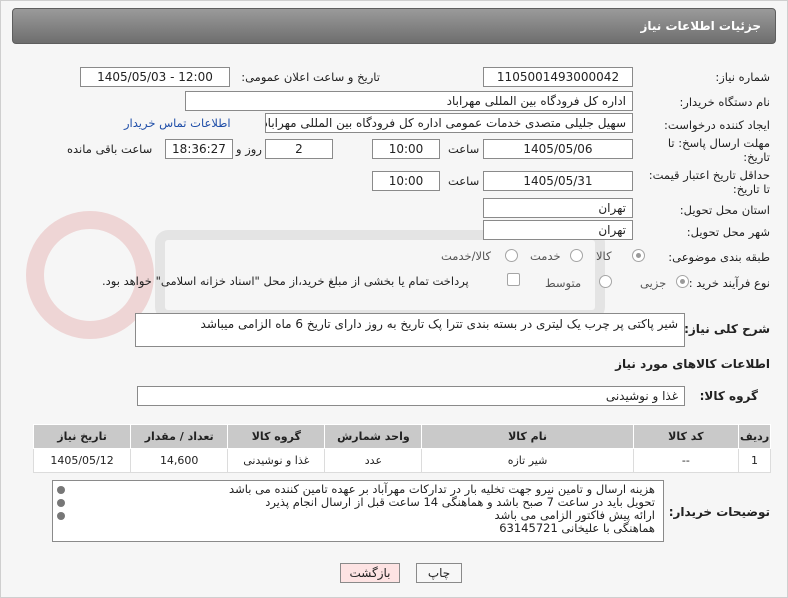 Image resolution: width=788 pixels, height=598 pixels. Describe the element at coordinates (61, 511) in the screenshot. I see `notes-scrollbar` at that location.